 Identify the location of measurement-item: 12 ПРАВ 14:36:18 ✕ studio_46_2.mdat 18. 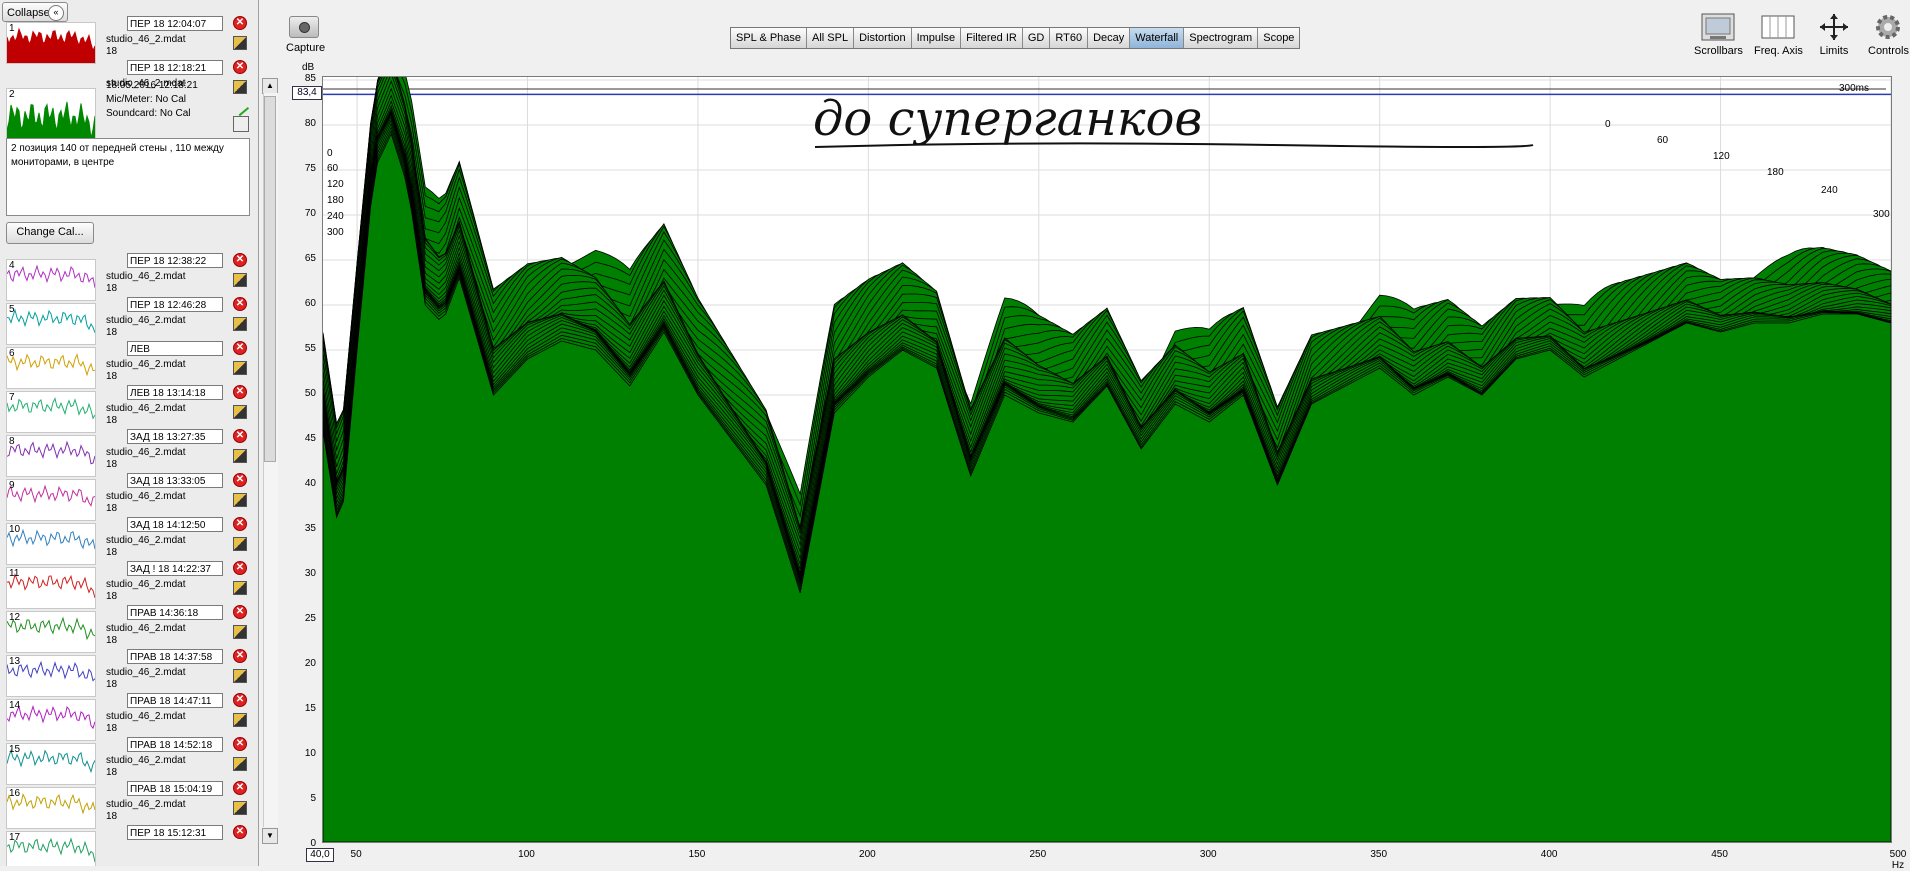
(128, 624).